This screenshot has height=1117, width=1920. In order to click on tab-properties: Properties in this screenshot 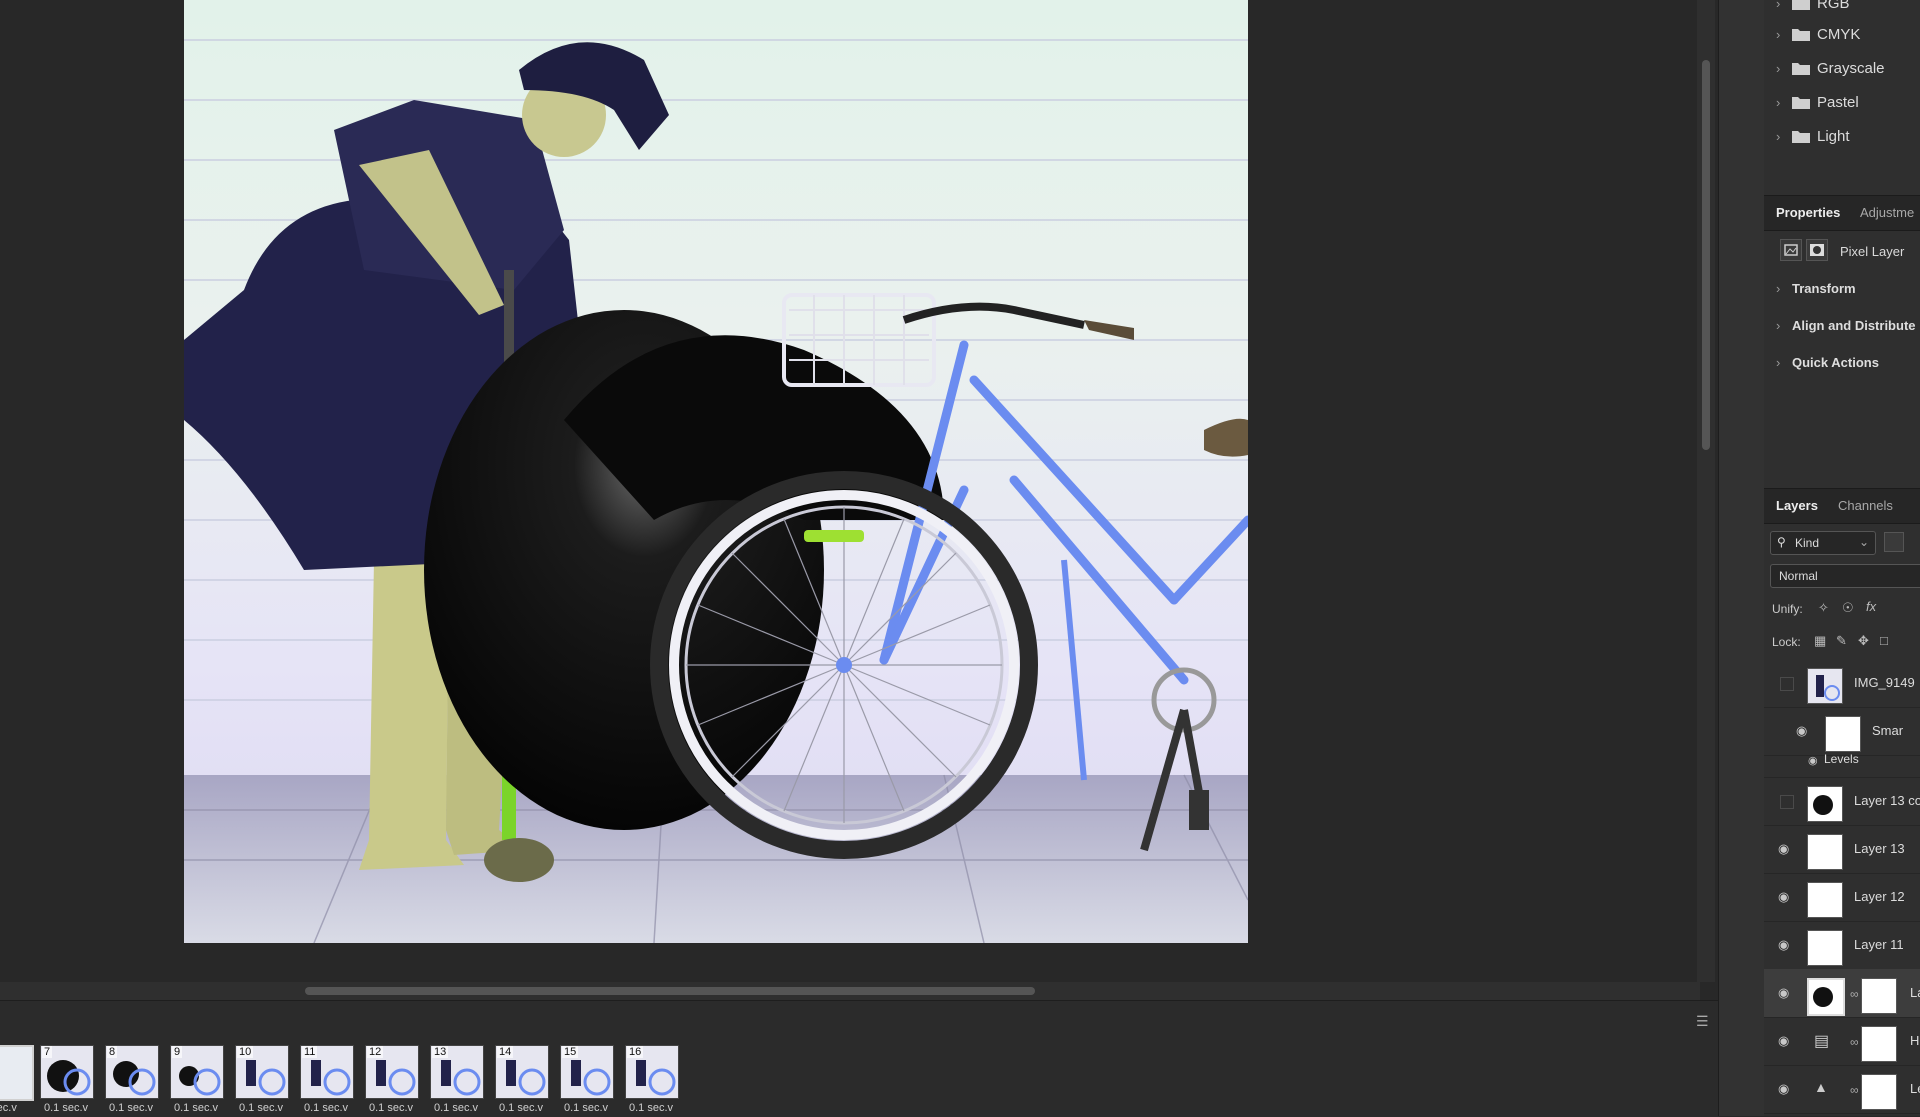, I will do `click(1808, 212)`.